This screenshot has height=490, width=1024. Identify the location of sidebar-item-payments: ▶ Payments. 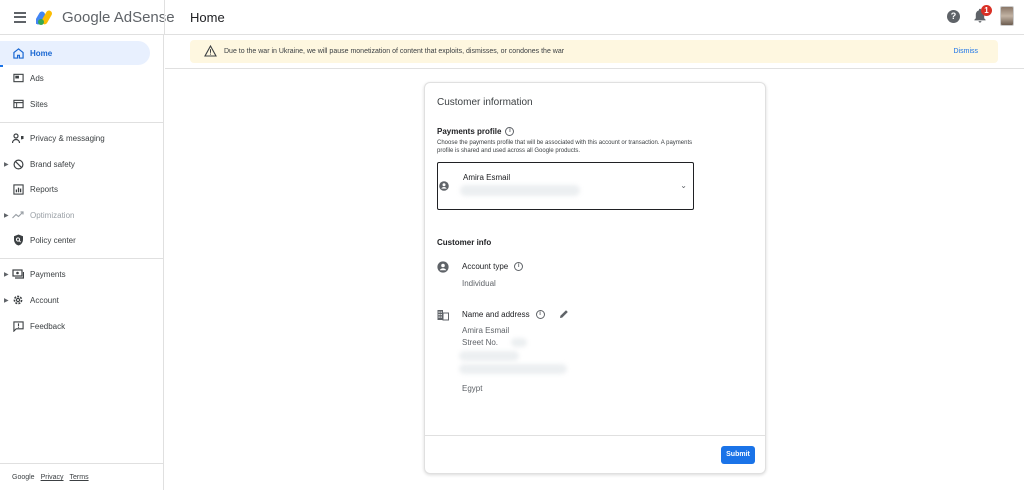
(75, 274).